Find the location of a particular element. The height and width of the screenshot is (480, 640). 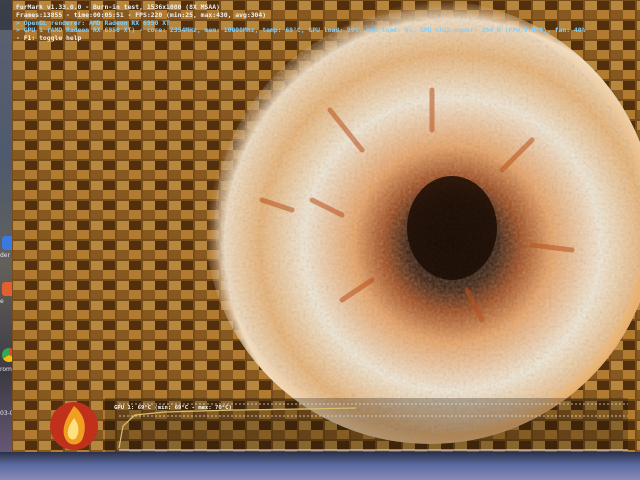

hud-line: - F1: toggle help is located at coordinates (49, 38).